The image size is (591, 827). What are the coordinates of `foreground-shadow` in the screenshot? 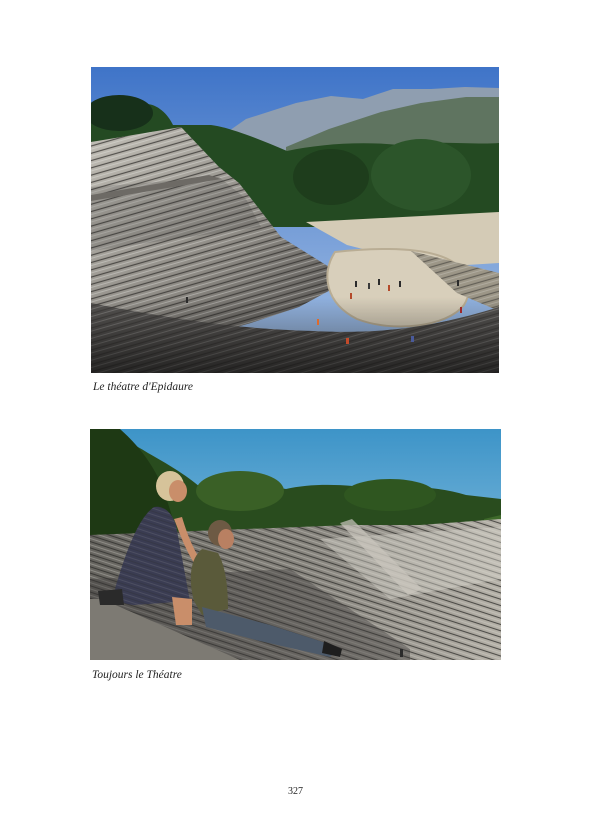 It's located at (295, 335).